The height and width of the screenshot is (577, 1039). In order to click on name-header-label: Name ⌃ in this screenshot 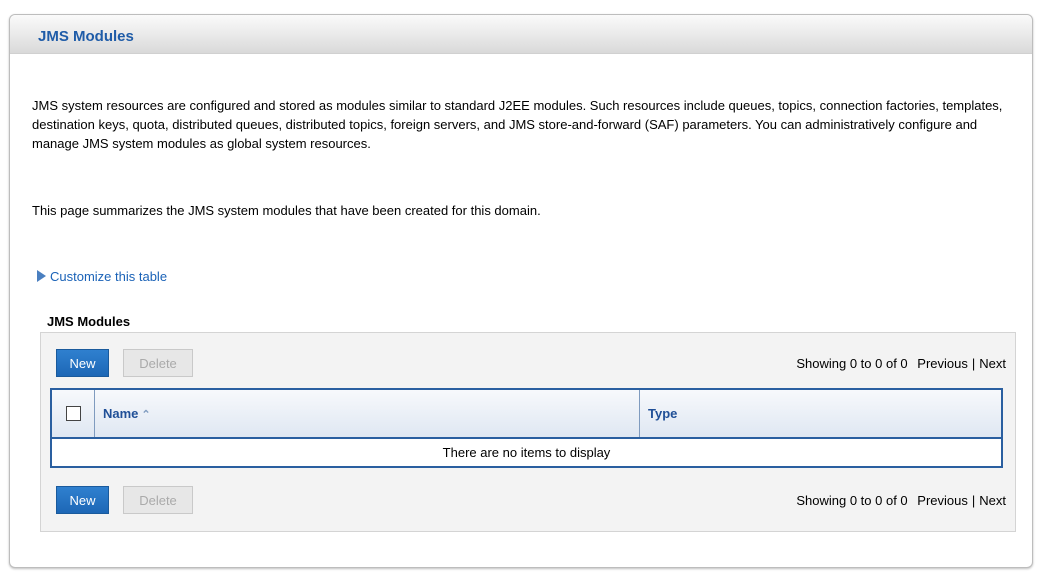, I will do `click(127, 413)`.